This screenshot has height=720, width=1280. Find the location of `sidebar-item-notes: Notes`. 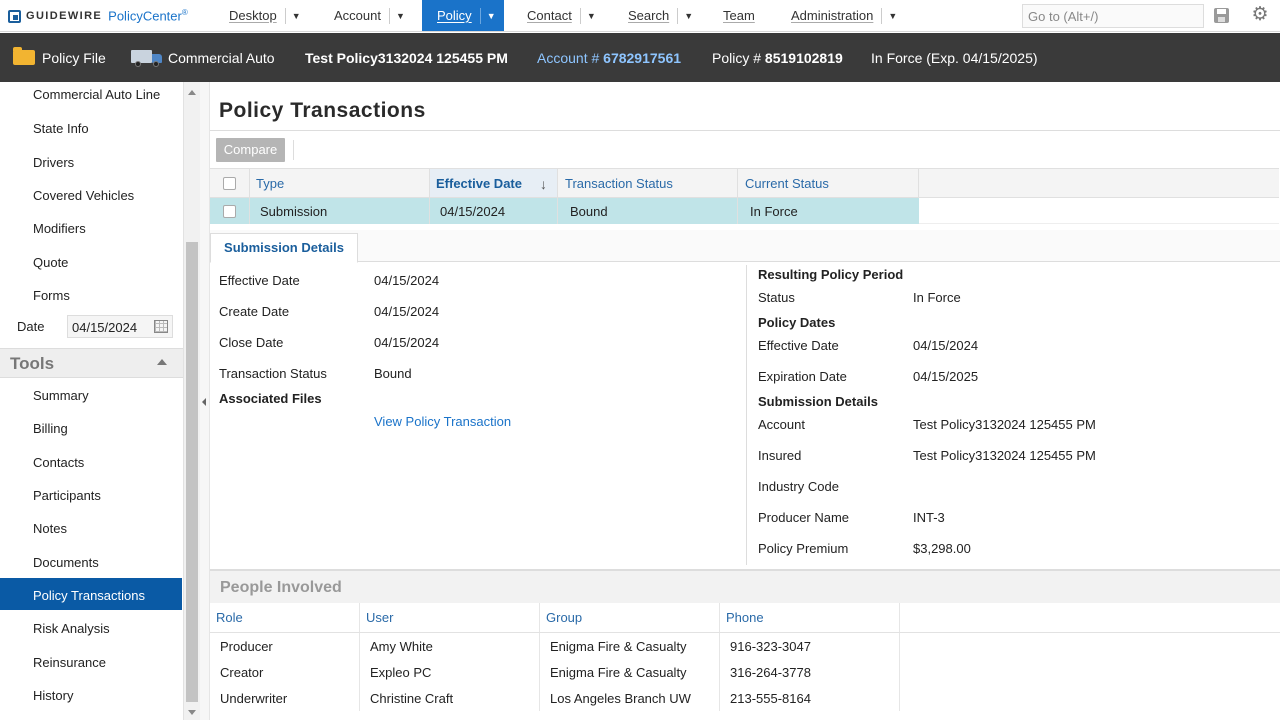

sidebar-item-notes: Notes is located at coordinates (50, 528).